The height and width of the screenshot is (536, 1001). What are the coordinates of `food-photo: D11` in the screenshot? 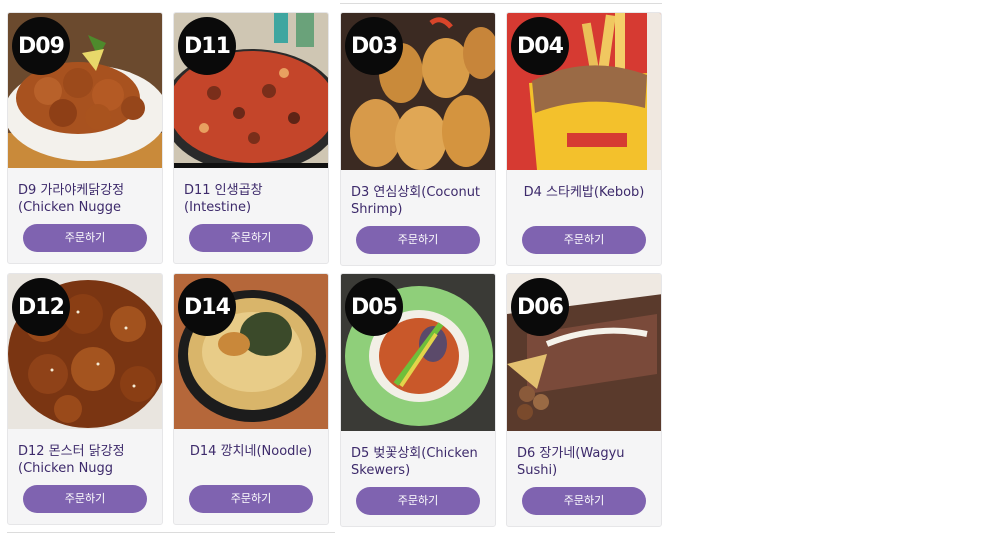 It's located at (251, 90).